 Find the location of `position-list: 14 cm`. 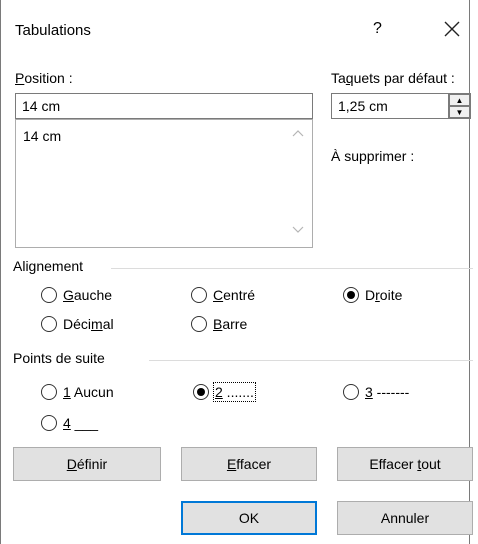

position-list: 14 cm is located at coordinates (164, 183).